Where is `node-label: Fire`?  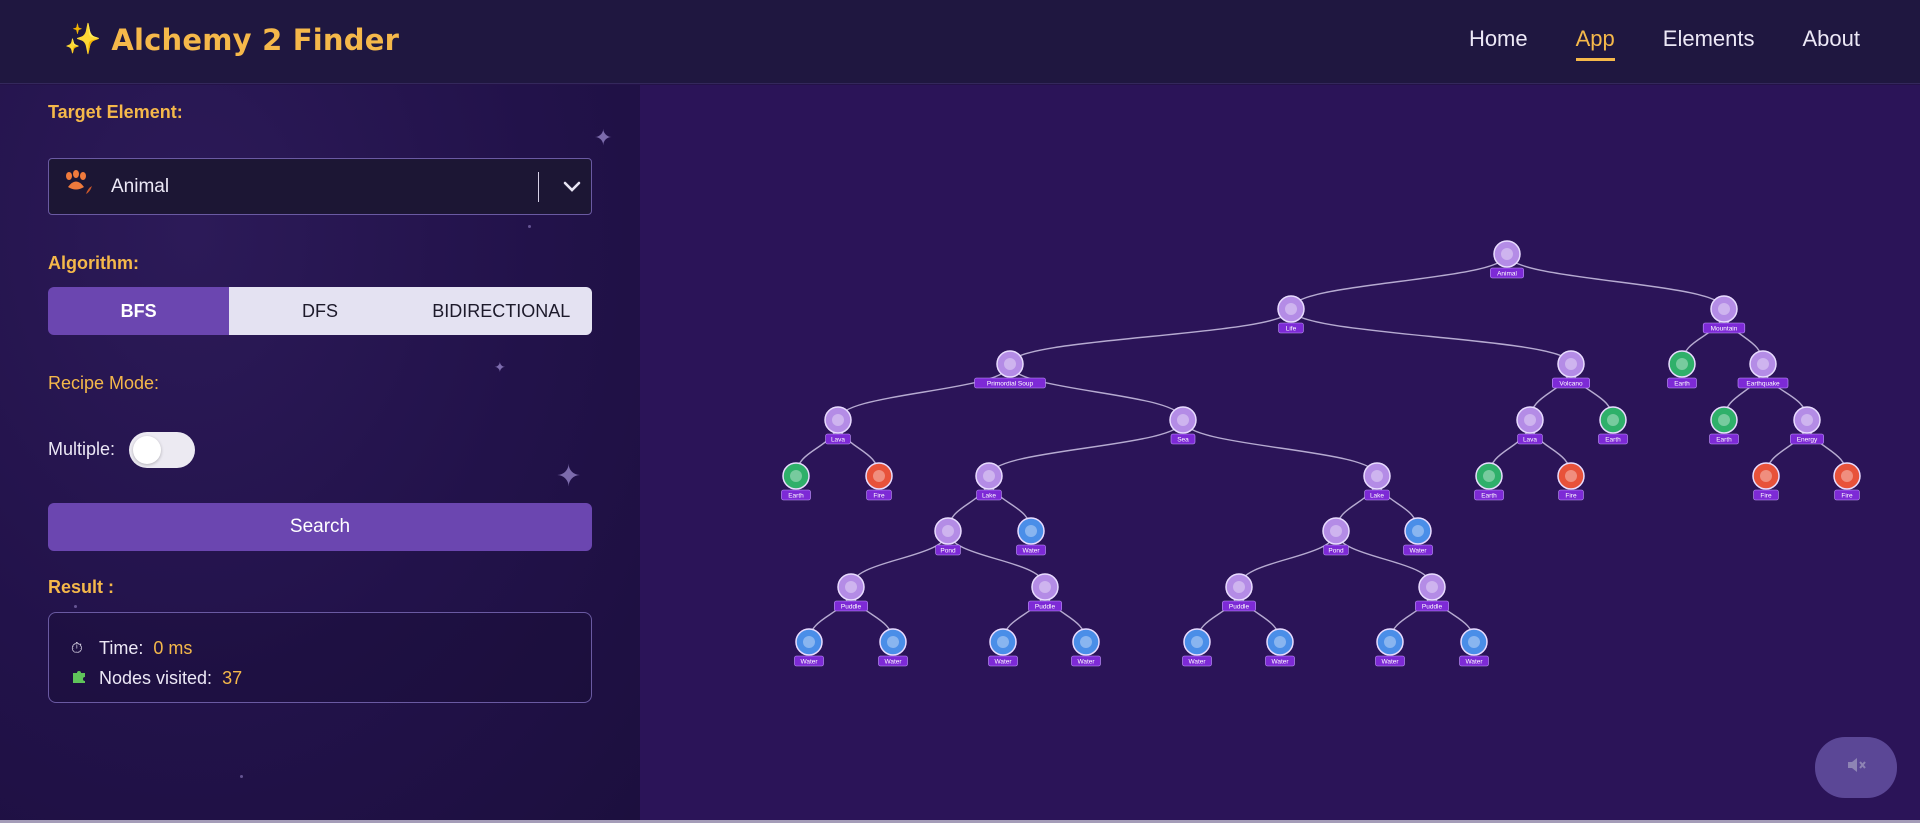
node-label: Fire is located at coordinates (1766, 496).